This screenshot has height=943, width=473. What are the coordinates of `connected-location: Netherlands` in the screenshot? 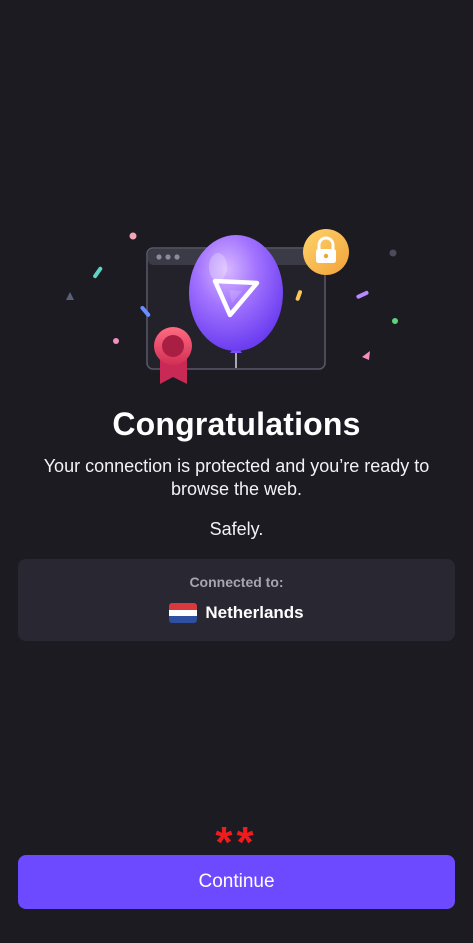 It's located at (236, 613).